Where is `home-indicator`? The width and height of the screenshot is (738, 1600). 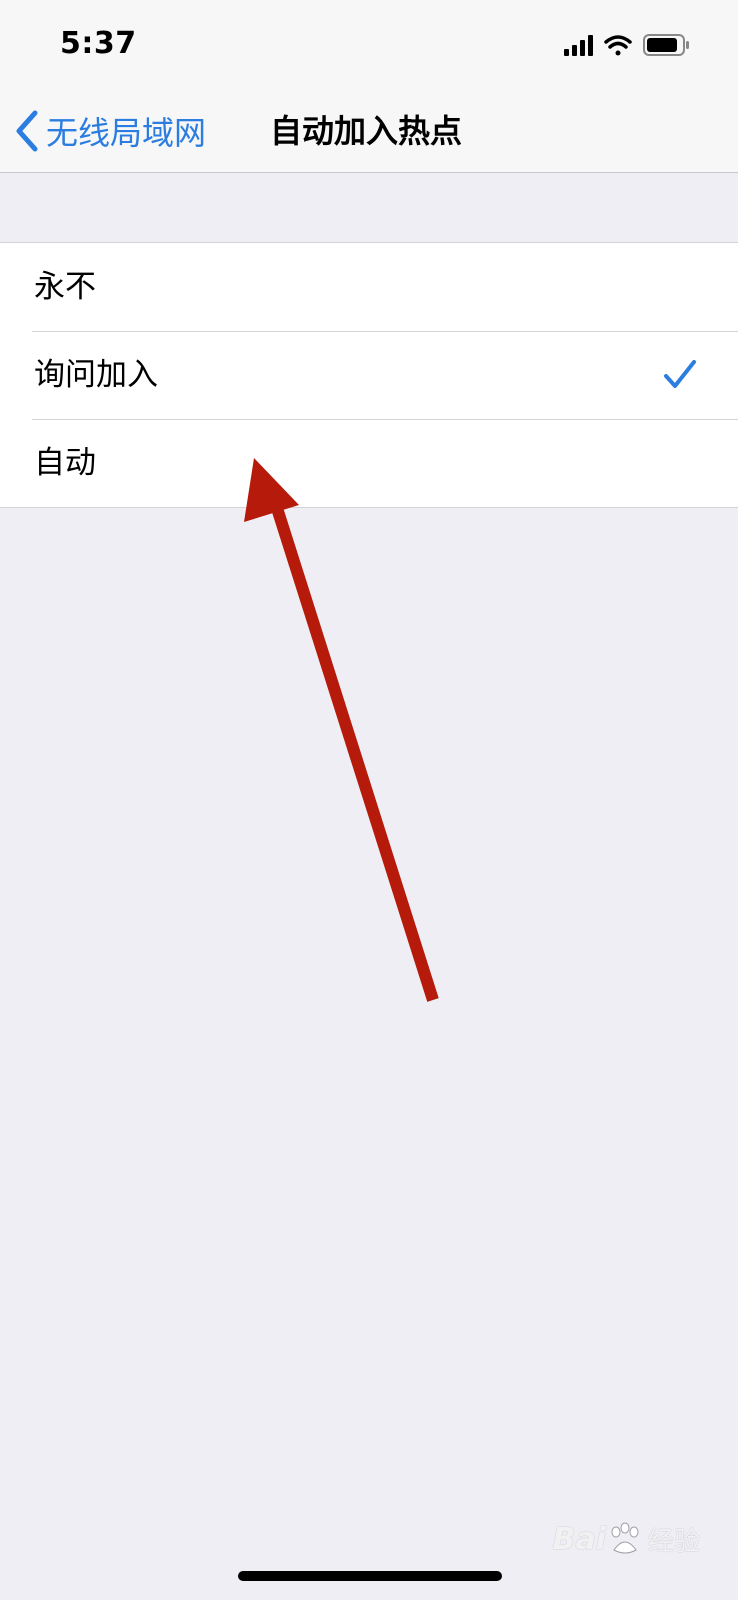 home-indicator is located at coordinates (370, 1576).